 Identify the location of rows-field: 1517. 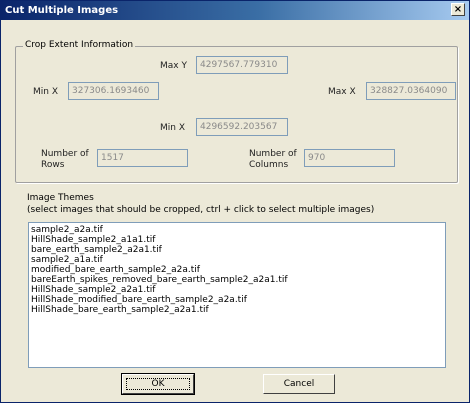
(142, 158).